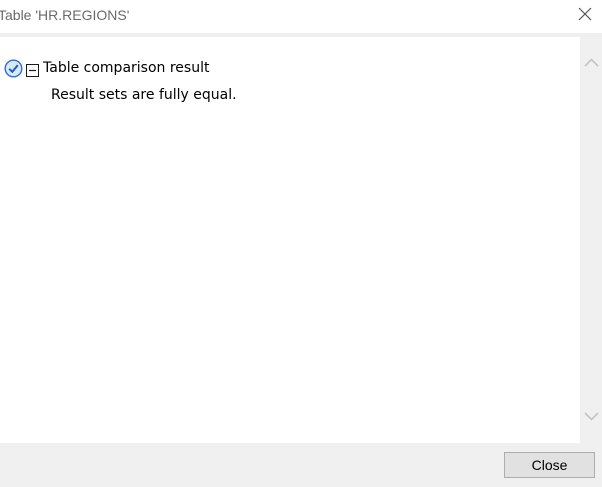 This screenshot has width=602, height=487. I want to click on window-title: Table 'HR.REGIONS', so click(65, 15).